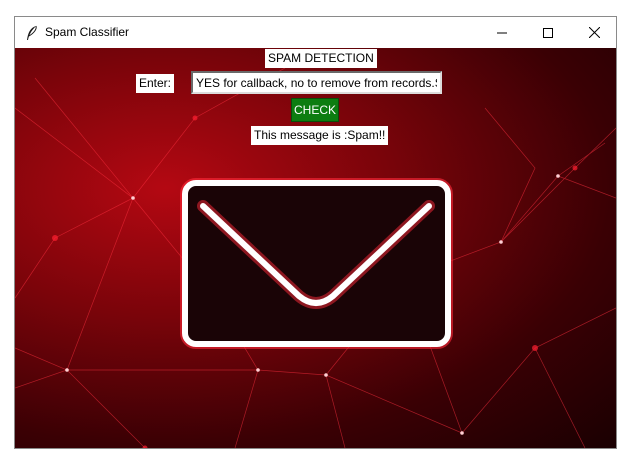 Image resolution: width=631 pixels, height=464 pixels. I want to click on check-button: CHECK, so click(315, 110).